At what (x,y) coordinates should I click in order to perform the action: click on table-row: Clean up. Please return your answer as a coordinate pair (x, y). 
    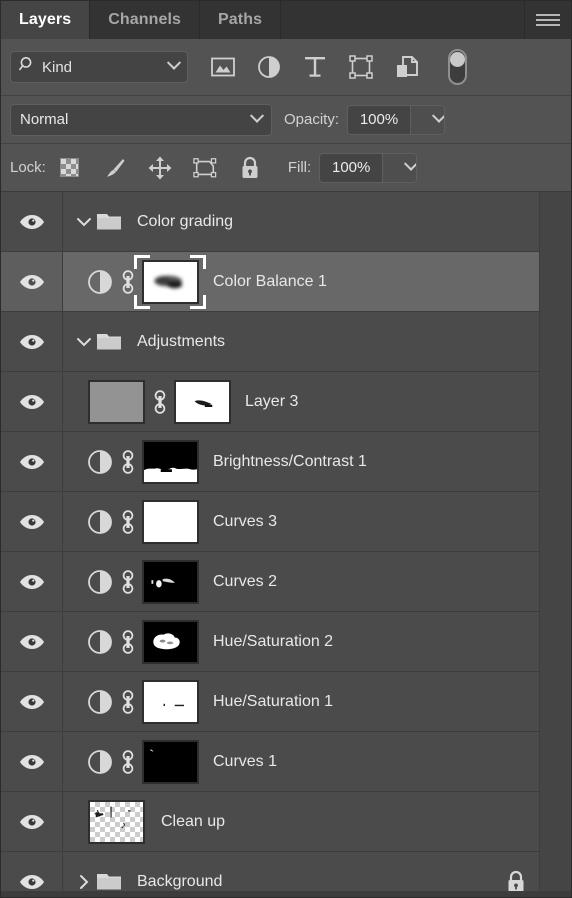
    Looking at the image, I should click on (271, 822).